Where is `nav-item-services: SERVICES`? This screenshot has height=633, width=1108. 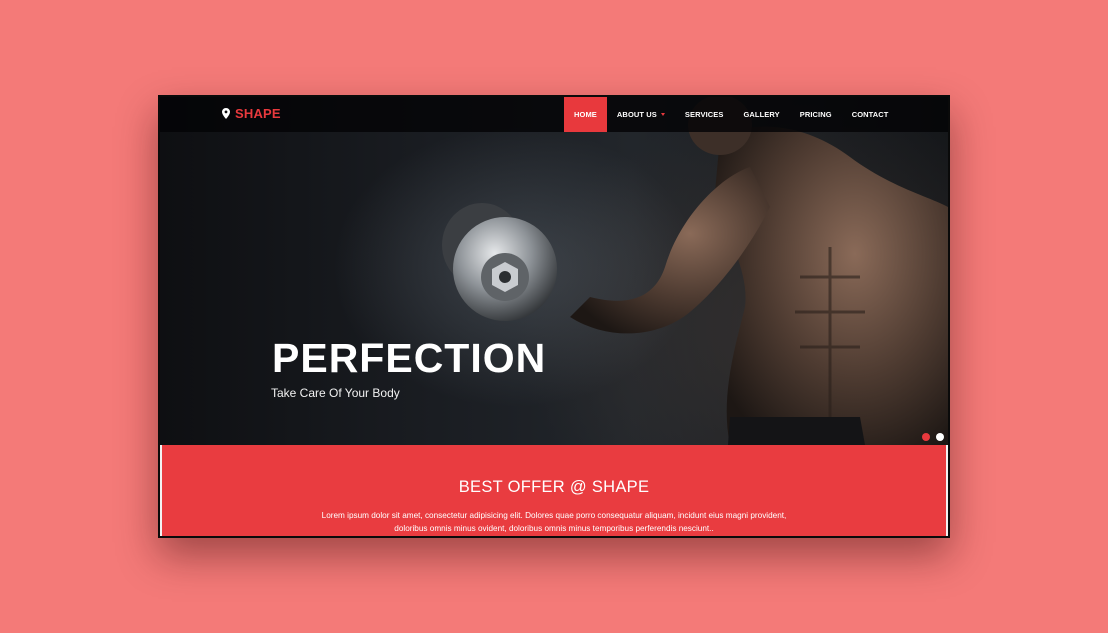 nav-item-services: SERVICES is located at coordinates (704, 114).